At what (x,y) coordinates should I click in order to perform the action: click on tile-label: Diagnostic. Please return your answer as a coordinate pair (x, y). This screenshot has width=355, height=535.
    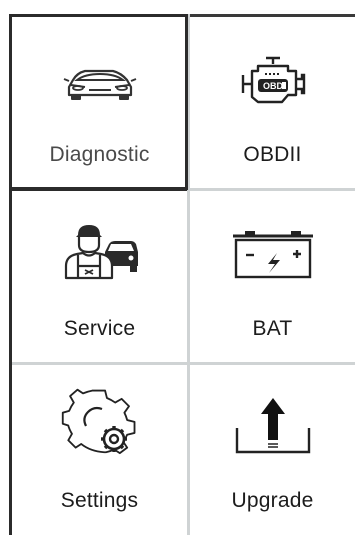
    Looking at the image, I should click on (99, 154).